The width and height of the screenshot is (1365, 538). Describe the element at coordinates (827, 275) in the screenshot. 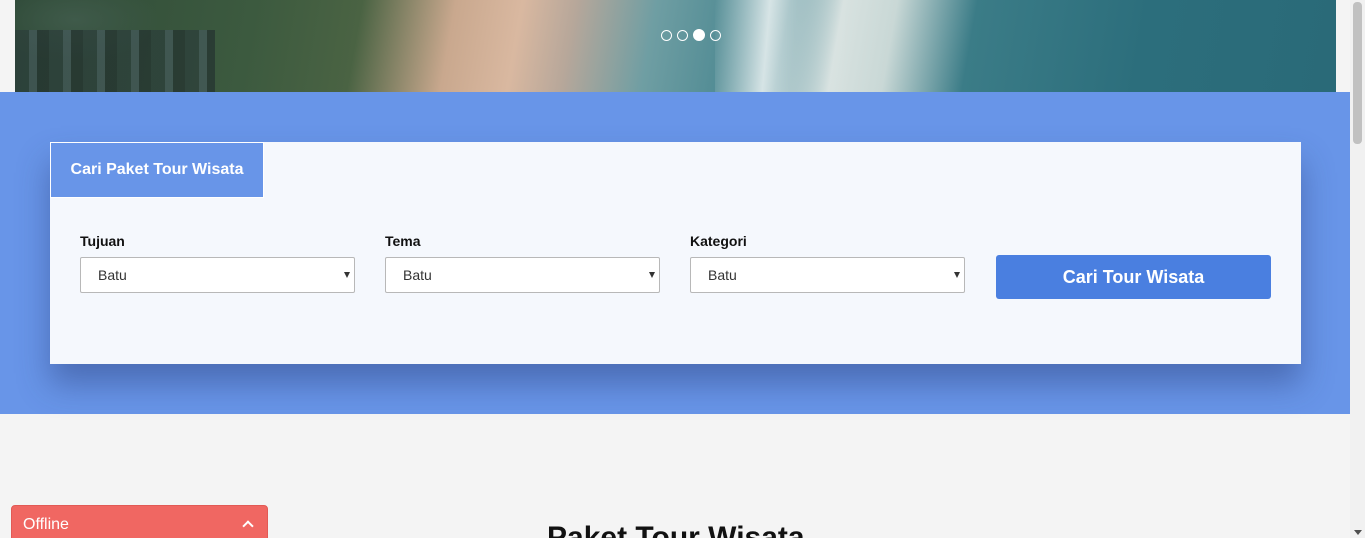

I see `kategori-select: Batu` at that location.